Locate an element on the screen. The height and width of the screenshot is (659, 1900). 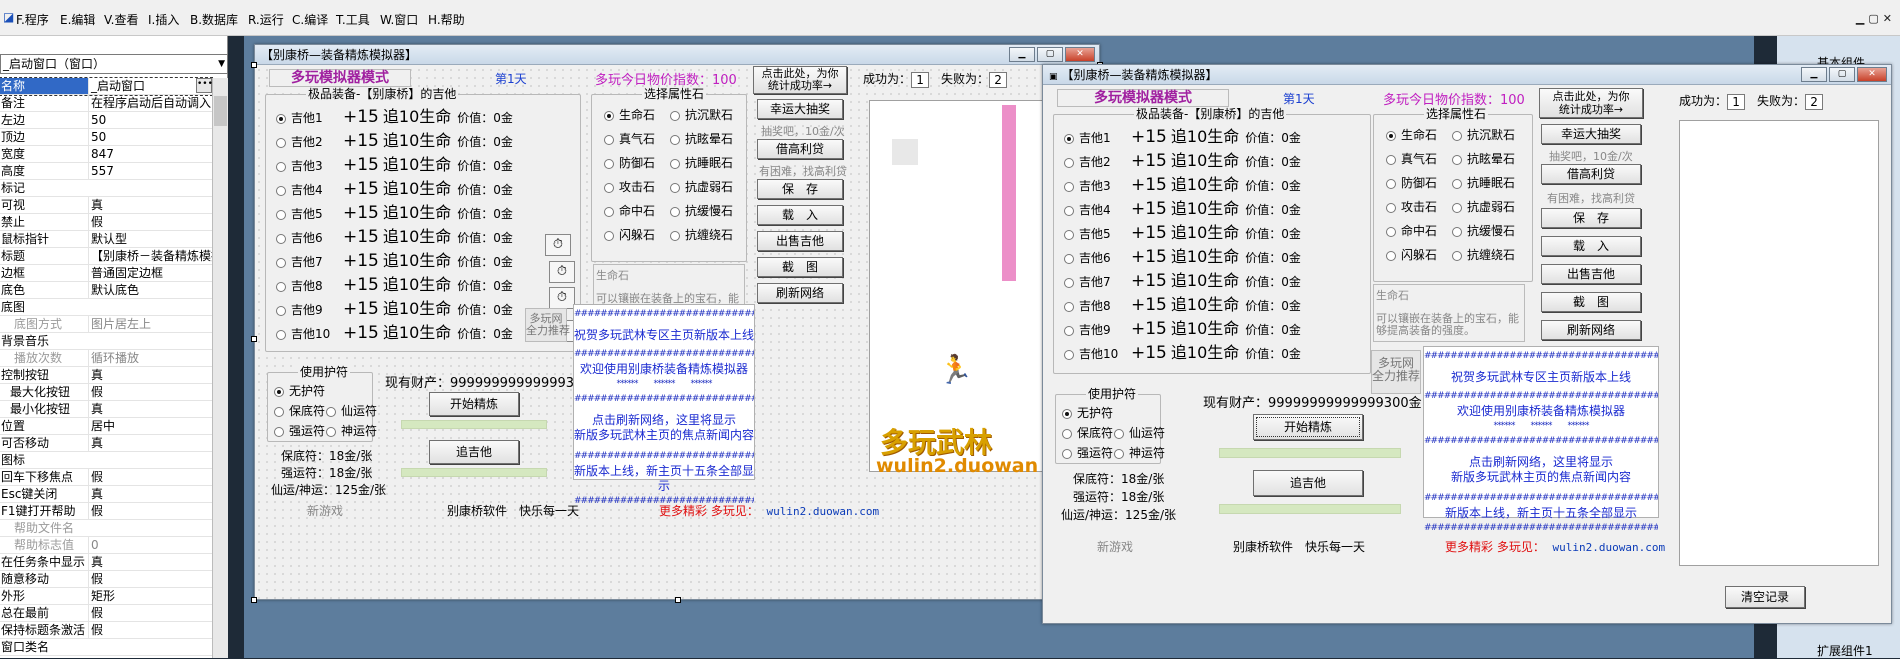
property-row: 控制按钮 真 is located at coordinates (106, 375).